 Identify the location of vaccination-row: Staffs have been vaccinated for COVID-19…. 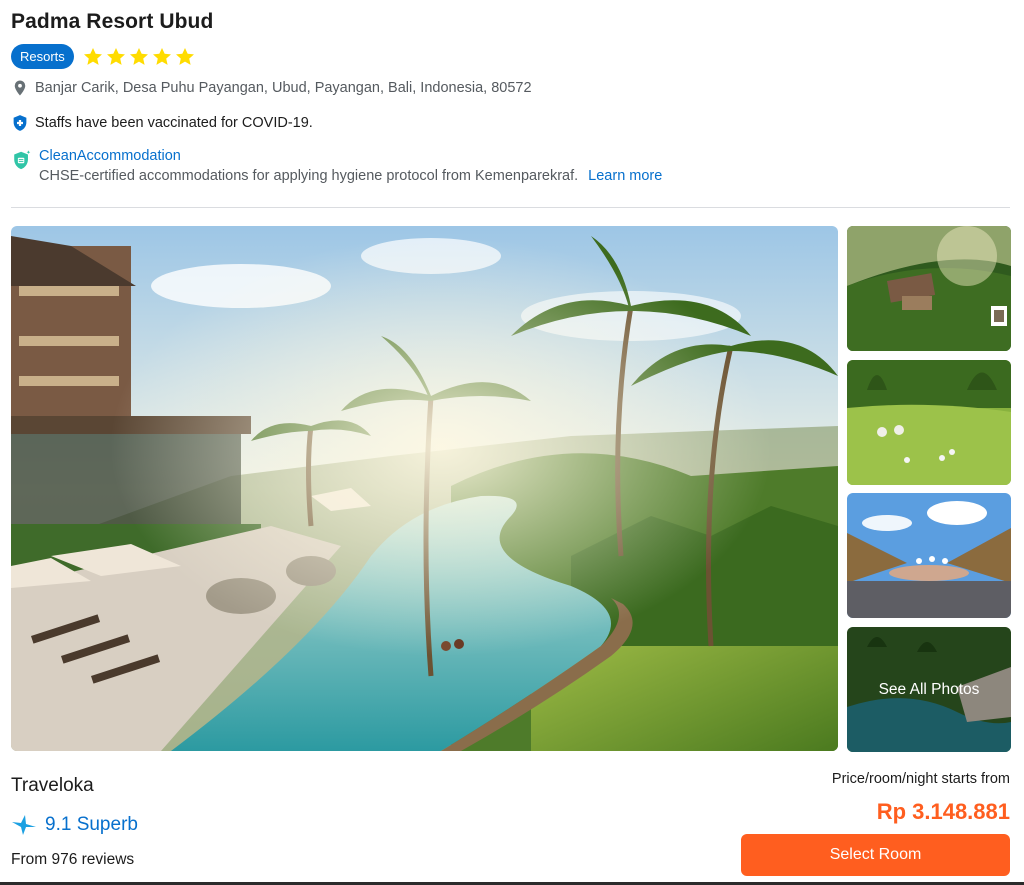
(162, 123).